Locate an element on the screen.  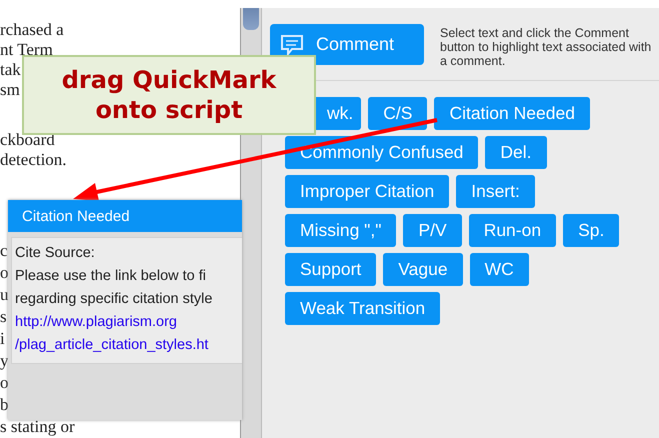
document-text: sm is located at coordinates (10, 90).